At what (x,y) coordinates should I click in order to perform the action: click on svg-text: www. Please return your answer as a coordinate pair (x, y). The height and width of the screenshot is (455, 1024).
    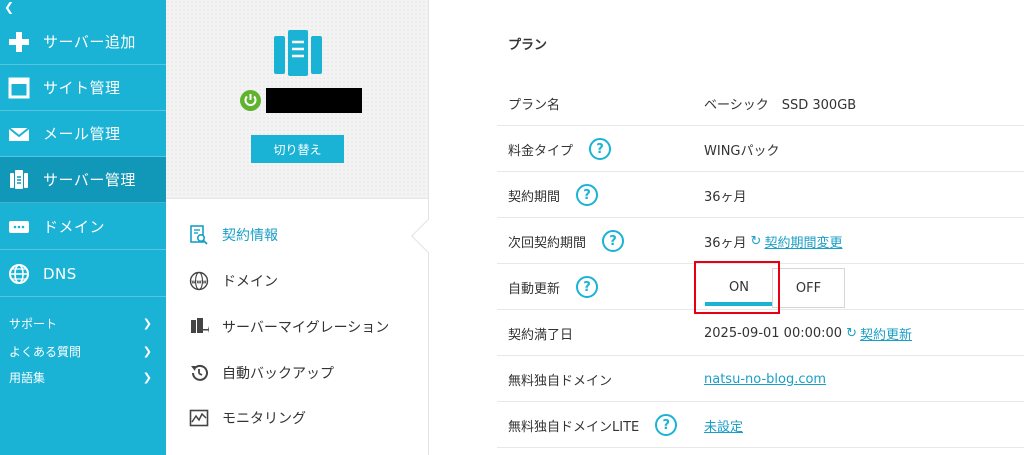
    Looking at the image, I should click on (198, 283).